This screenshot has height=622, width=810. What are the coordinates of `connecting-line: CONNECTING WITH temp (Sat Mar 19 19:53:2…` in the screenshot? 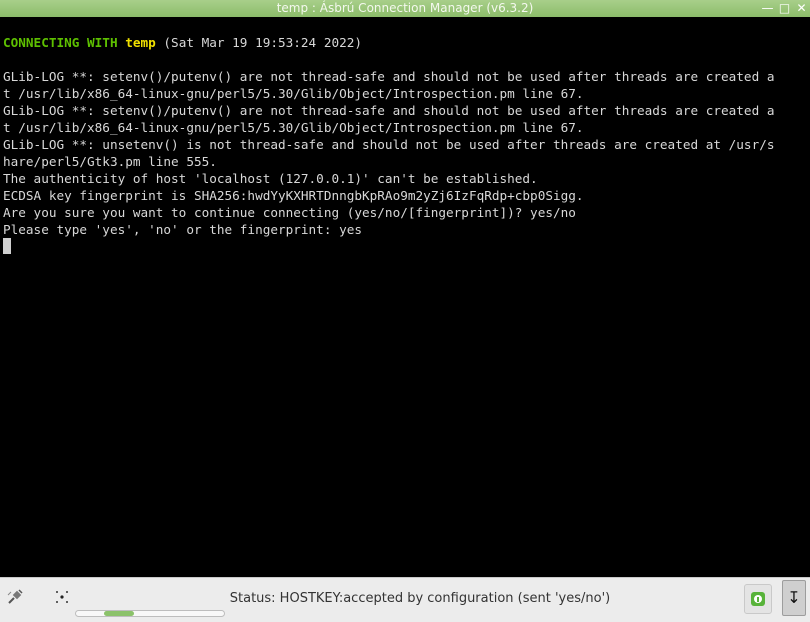 It's located at (406, 42).